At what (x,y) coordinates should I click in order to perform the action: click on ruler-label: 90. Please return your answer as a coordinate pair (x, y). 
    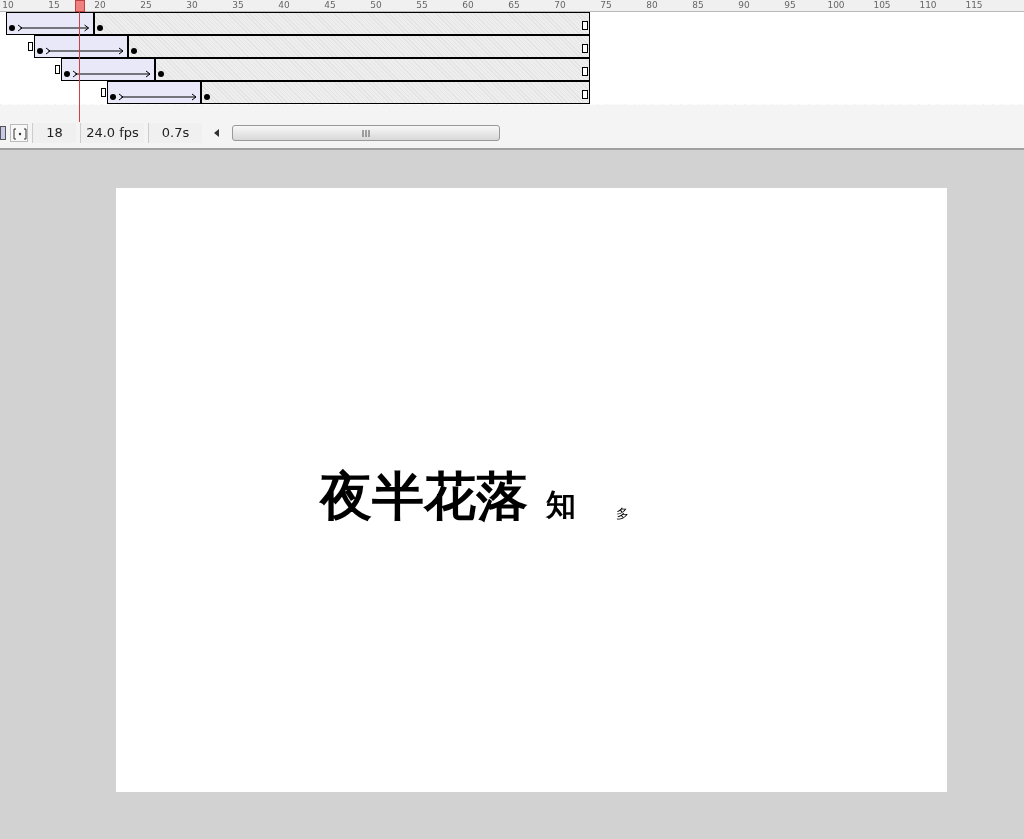
    Looking at the image, I should click on (744, 5).